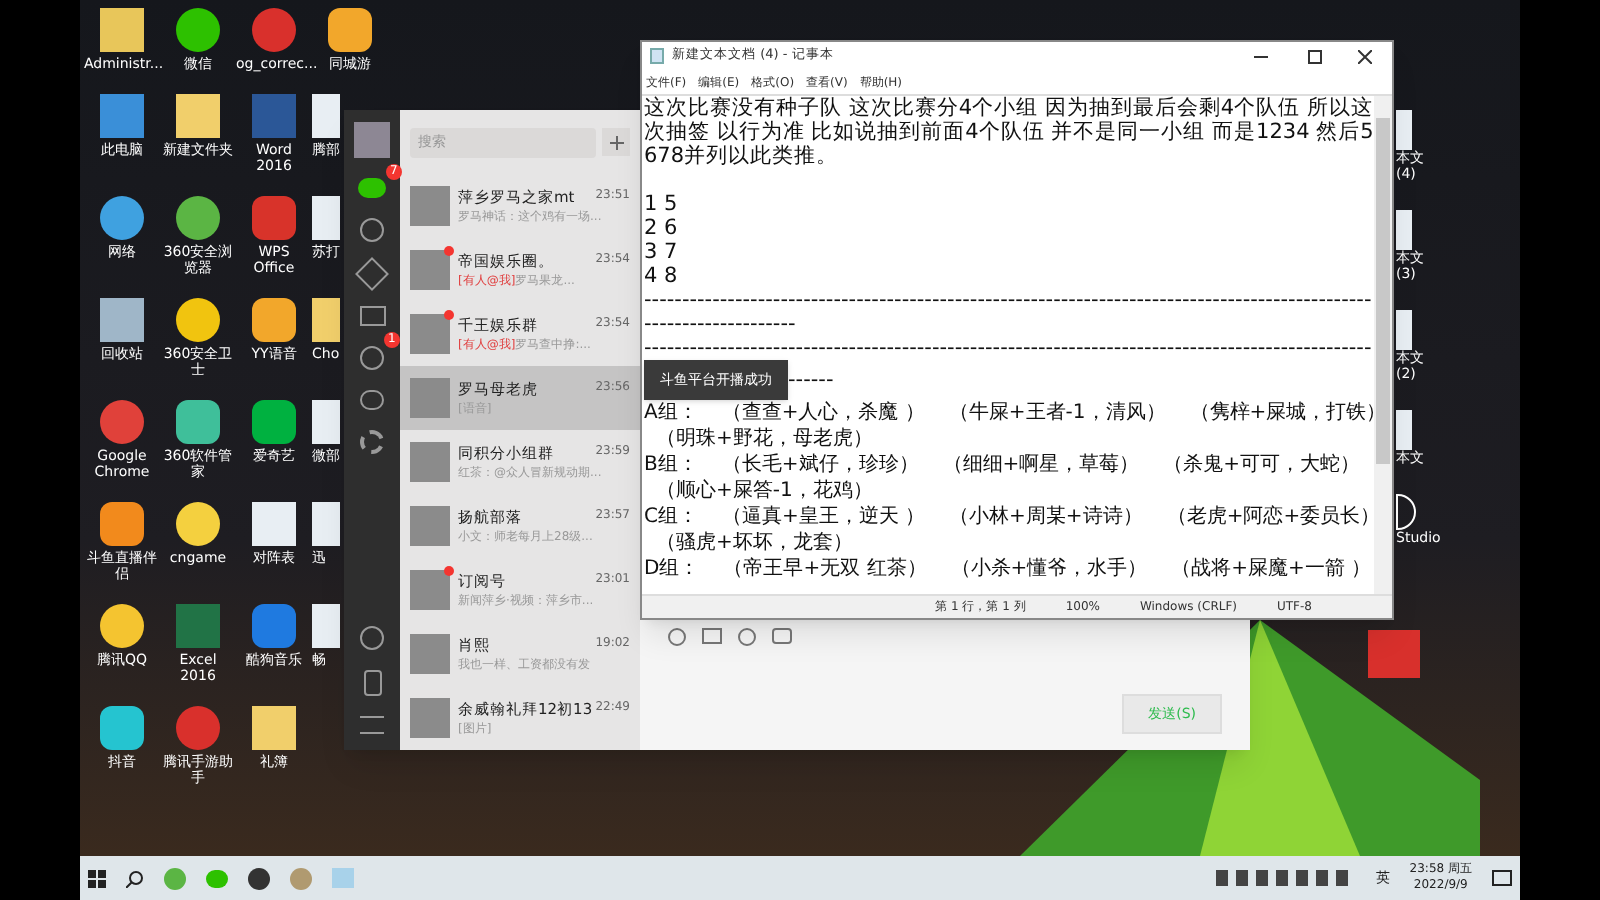 The width and height of the screenshot is (1600, 900). I want to click on group-label: A组：, so click(671, 413).